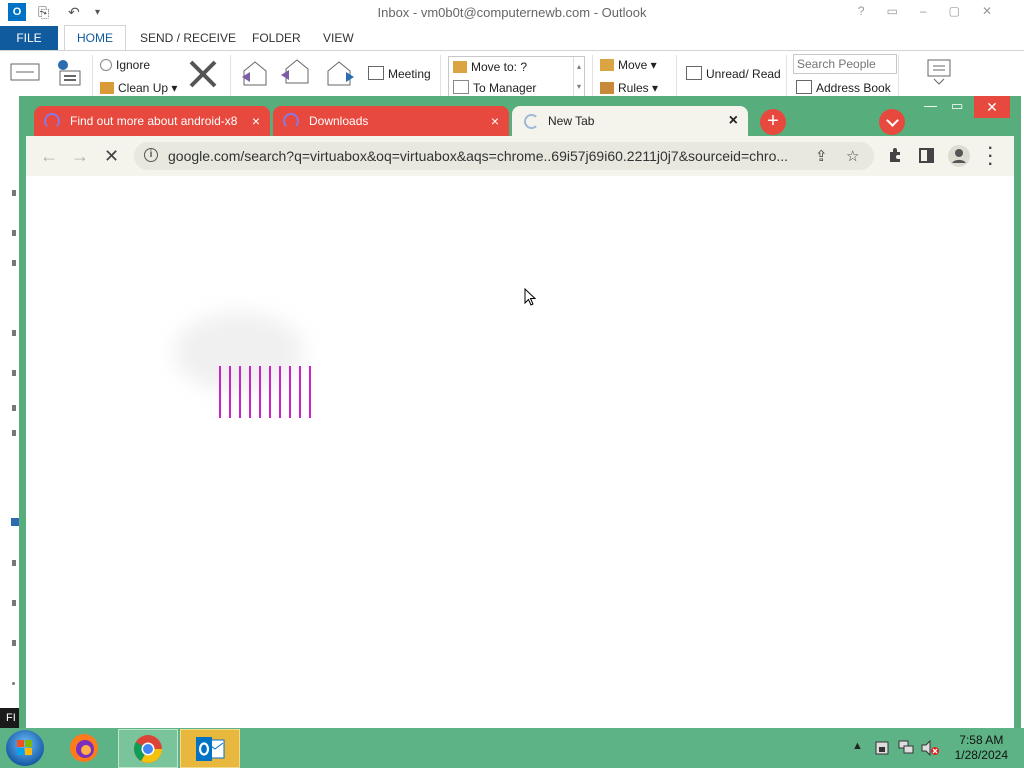  What do you see at coordinates (633, 65) in the screenshot?
I see `move-label: Move` at bounding box center [633, 65].